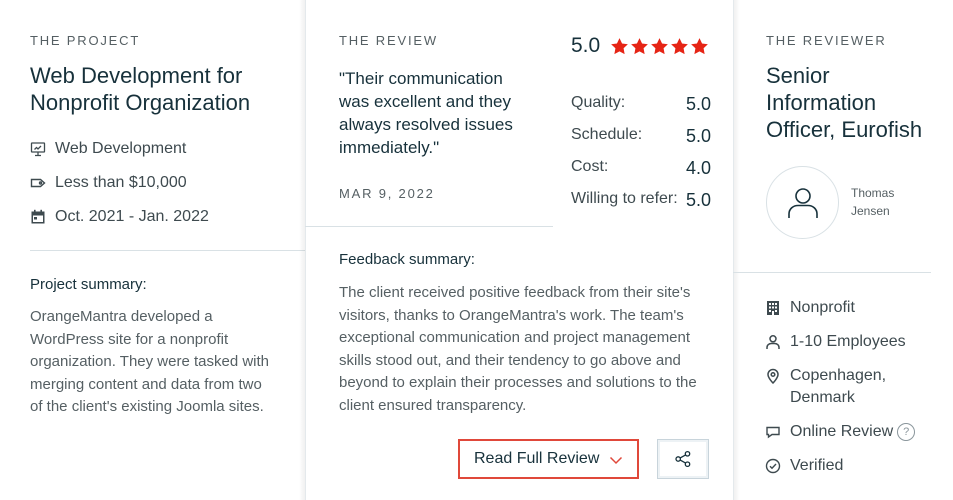  I want to click on rating-willing-to-refer: Willing to refer: 5.0, so click(641, 200).